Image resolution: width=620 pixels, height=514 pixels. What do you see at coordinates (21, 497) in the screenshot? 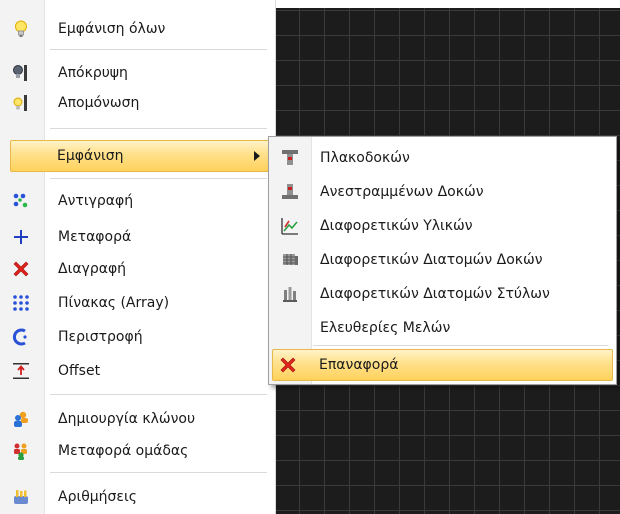
I see `numbering-icon` at bounding box center [21, 497].